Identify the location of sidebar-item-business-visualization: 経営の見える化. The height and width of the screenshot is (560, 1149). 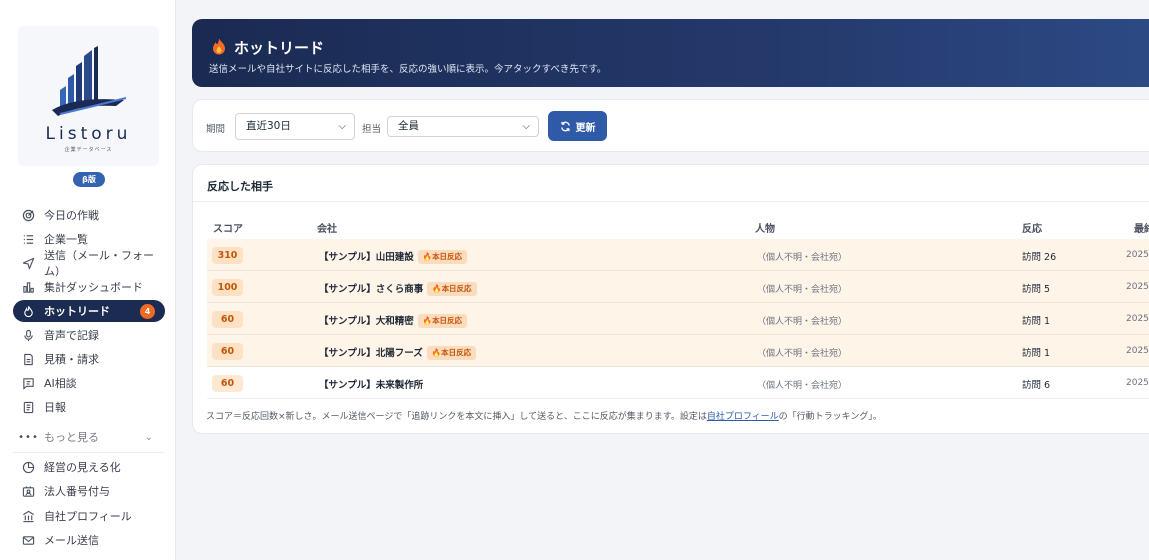
(89, 467).